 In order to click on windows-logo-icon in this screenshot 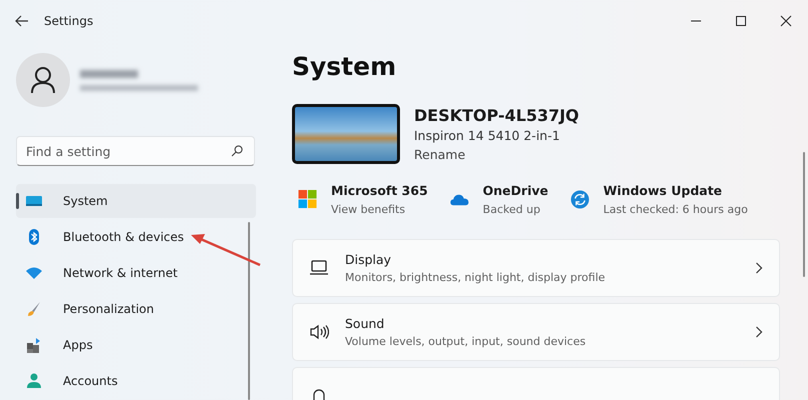, I will do `click(307, 199)`.